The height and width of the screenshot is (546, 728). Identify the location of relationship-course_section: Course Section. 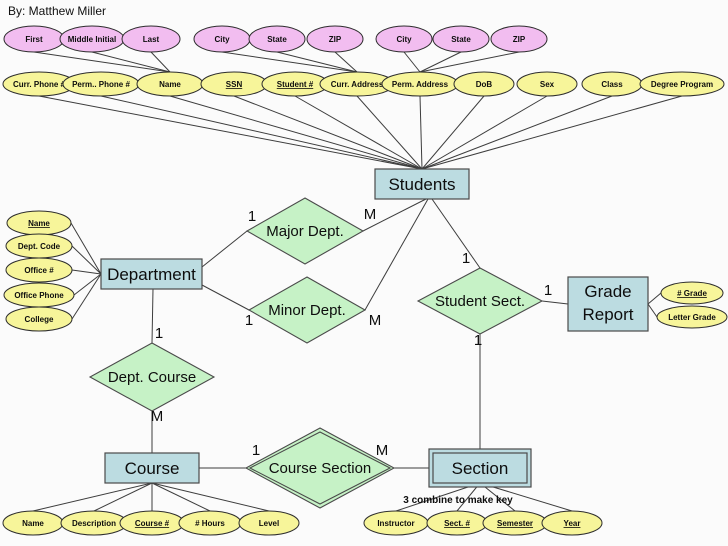
(320, 468).